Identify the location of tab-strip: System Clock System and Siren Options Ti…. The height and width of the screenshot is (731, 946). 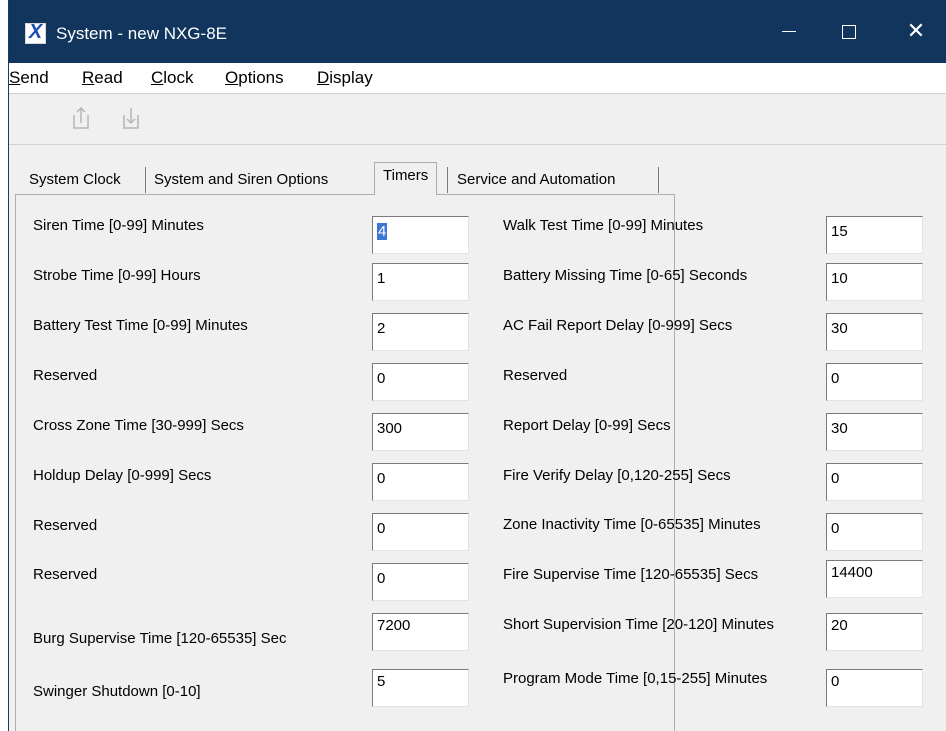
(477, 177).